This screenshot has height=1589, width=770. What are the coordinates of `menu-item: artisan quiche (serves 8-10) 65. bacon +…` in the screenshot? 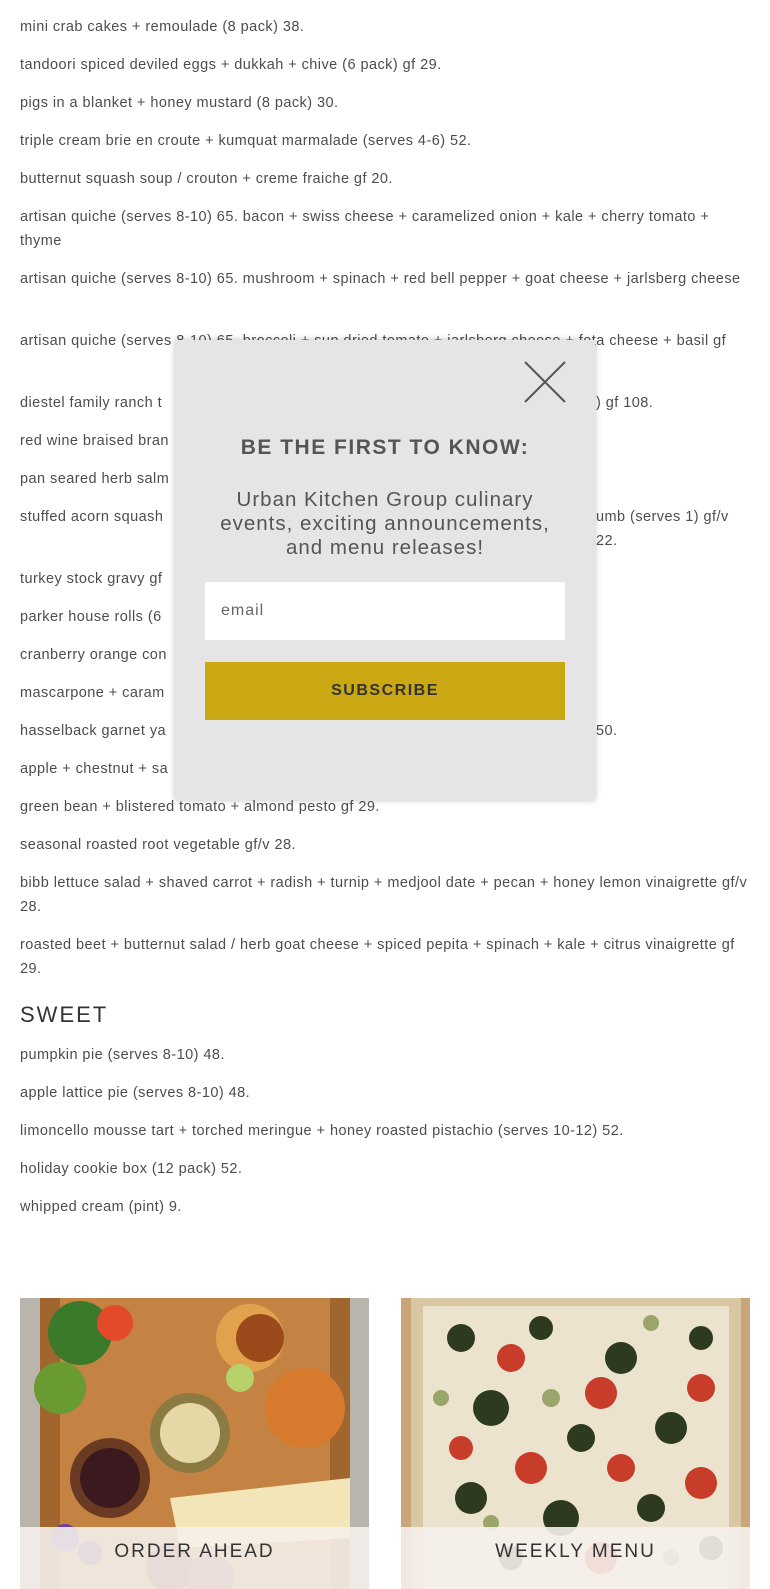 It's located at (365, 229).